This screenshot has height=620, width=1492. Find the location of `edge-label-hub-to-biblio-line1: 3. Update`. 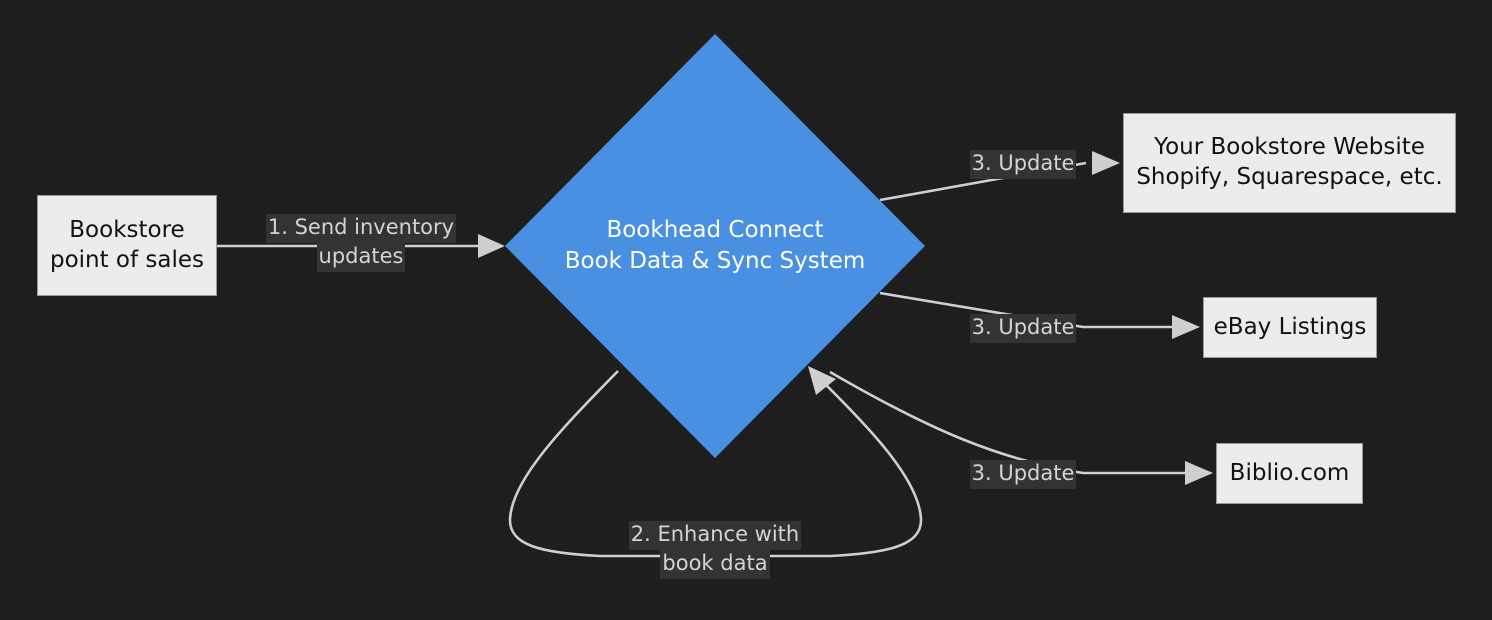

edge-label-hub-to-biblio-line1: 3. Update is located at coordinates (1023, 474).